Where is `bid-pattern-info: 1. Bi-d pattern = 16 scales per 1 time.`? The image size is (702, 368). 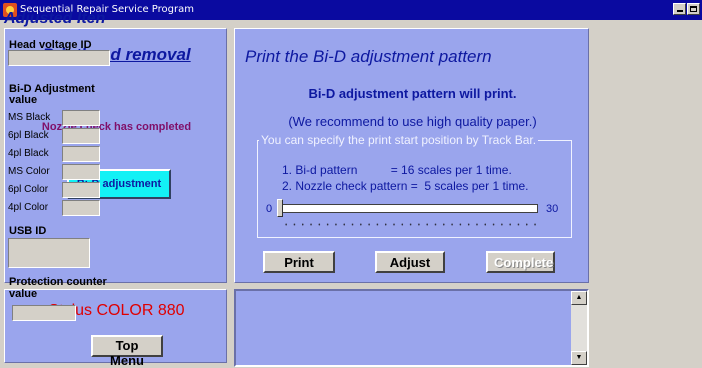 bid-pattern-info: 1. Bi-d pattern = 16 scales per 1 time. is located at coordinates (397, 170).